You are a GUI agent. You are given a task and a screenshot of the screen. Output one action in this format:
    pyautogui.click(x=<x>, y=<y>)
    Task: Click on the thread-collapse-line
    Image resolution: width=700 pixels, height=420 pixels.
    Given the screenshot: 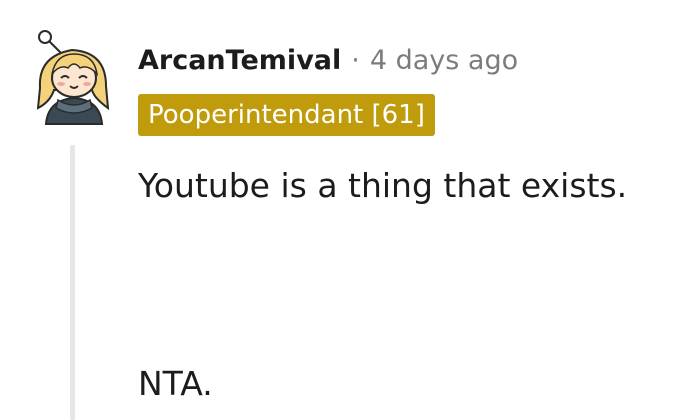 What is the action you would take?
    pyautogui.click(x=72, y=282)
    